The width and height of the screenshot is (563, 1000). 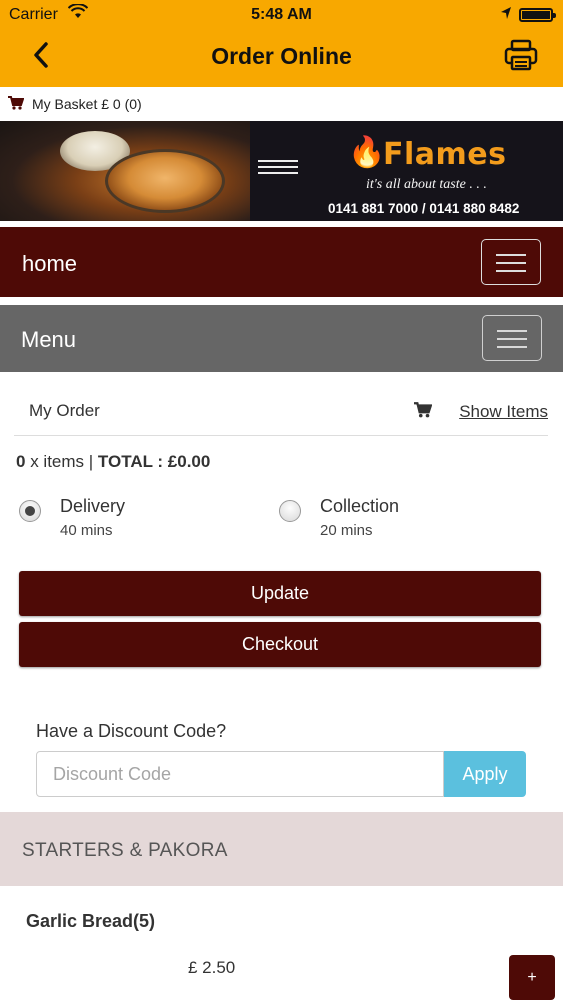 I want to click on menu-toggle-icon, so click(x=512, y=338).